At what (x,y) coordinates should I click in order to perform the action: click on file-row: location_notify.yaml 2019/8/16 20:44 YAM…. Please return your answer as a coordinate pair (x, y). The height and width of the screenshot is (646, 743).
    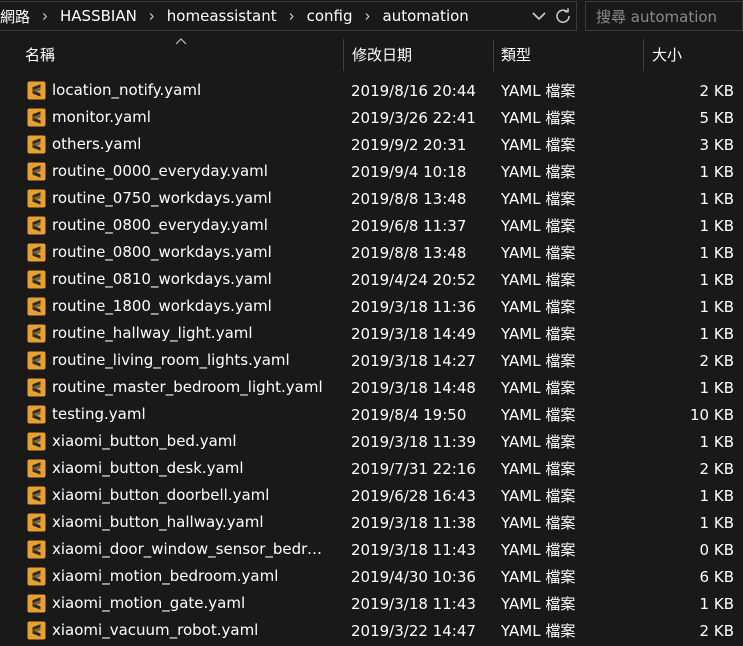
    Looking at the image, I should click on (371, 90).